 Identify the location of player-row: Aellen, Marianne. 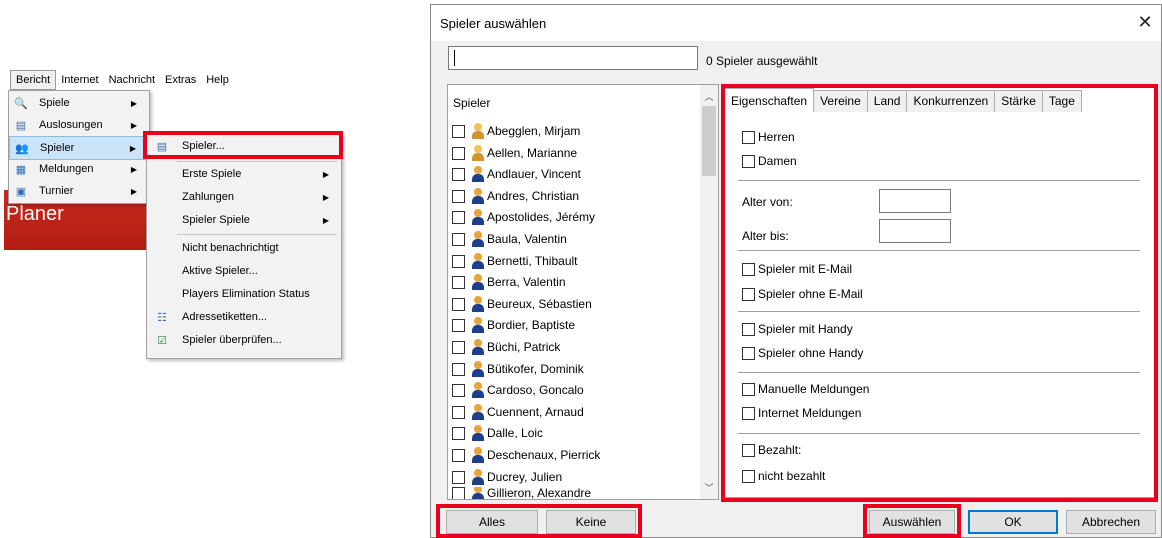
(514, 153).